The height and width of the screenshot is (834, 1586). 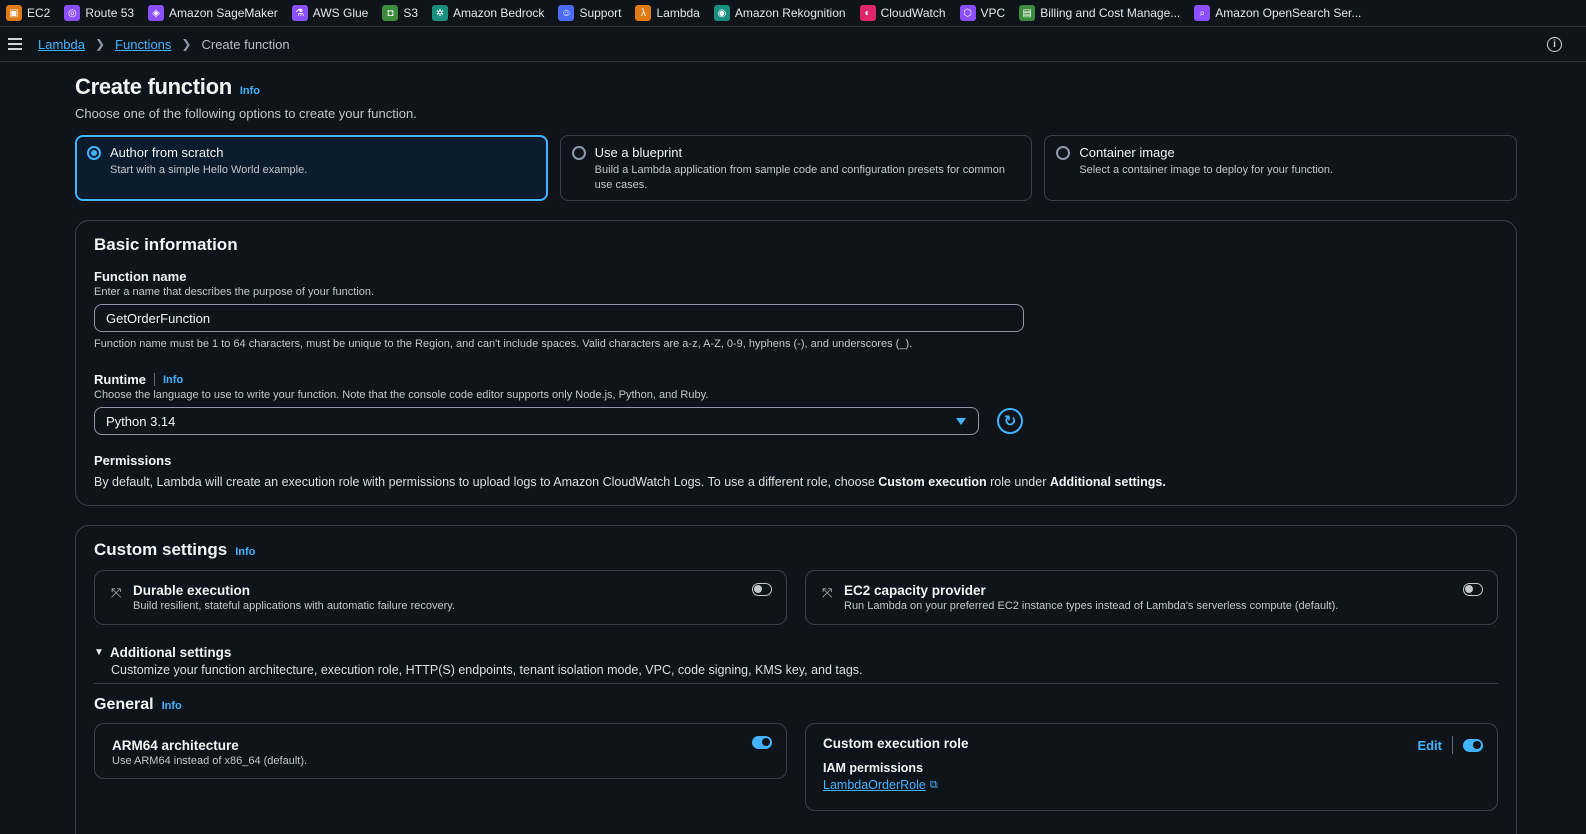 I want to click on favorite-cloudwatch: ◐ CloudWatch, so click(x=902, y=13).